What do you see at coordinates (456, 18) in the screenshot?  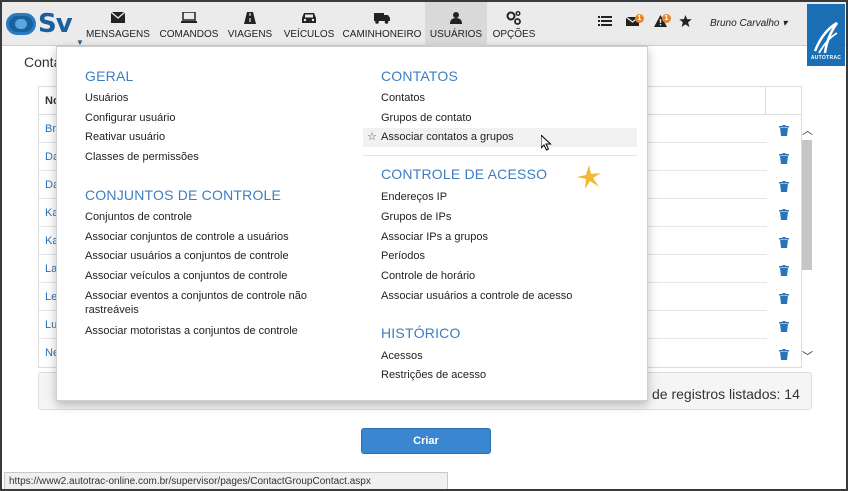 I see `user-icon` at bounding box center [456, 18].